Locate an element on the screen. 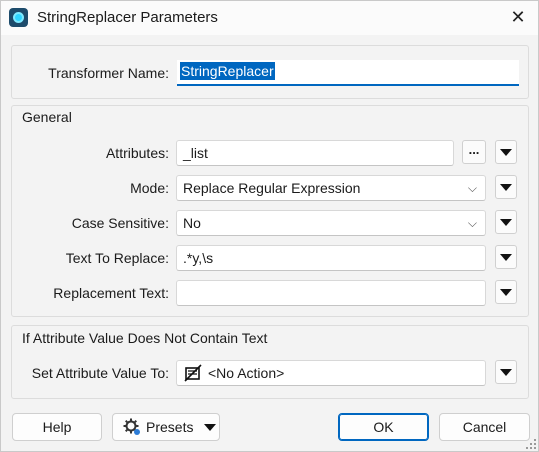 This screenshot has height=452, width=539. text-to-replace-menu-button is located at coordinates (506, 257).